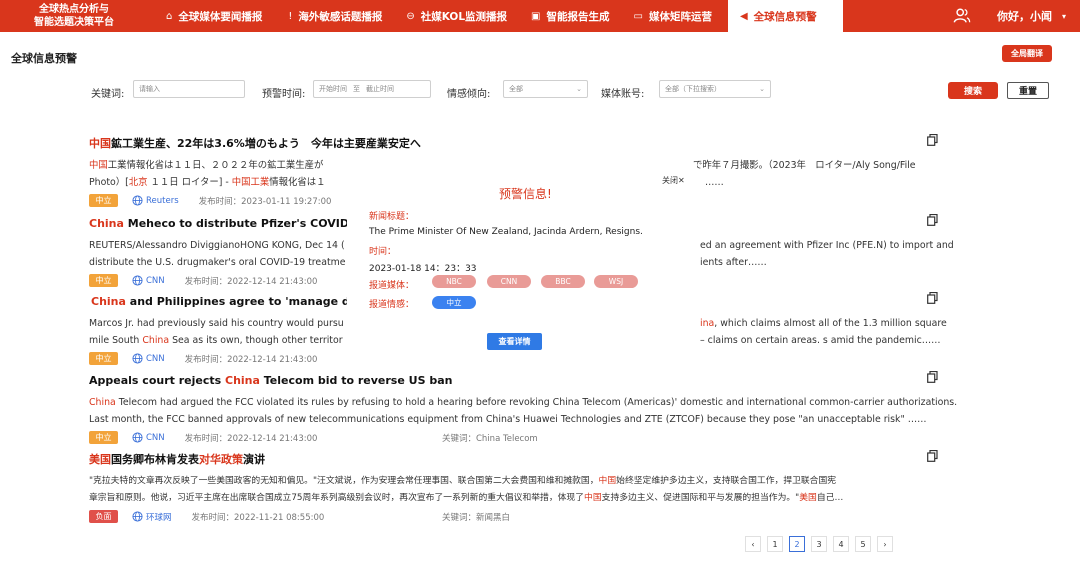 Image resolution: width=1080 pixels, height=586 pixels. Describe the element at coordinates (214, 16) in the screenshot. I see `nav-global-media-news: ⌂ 全球媒体要闻播报` at that location.